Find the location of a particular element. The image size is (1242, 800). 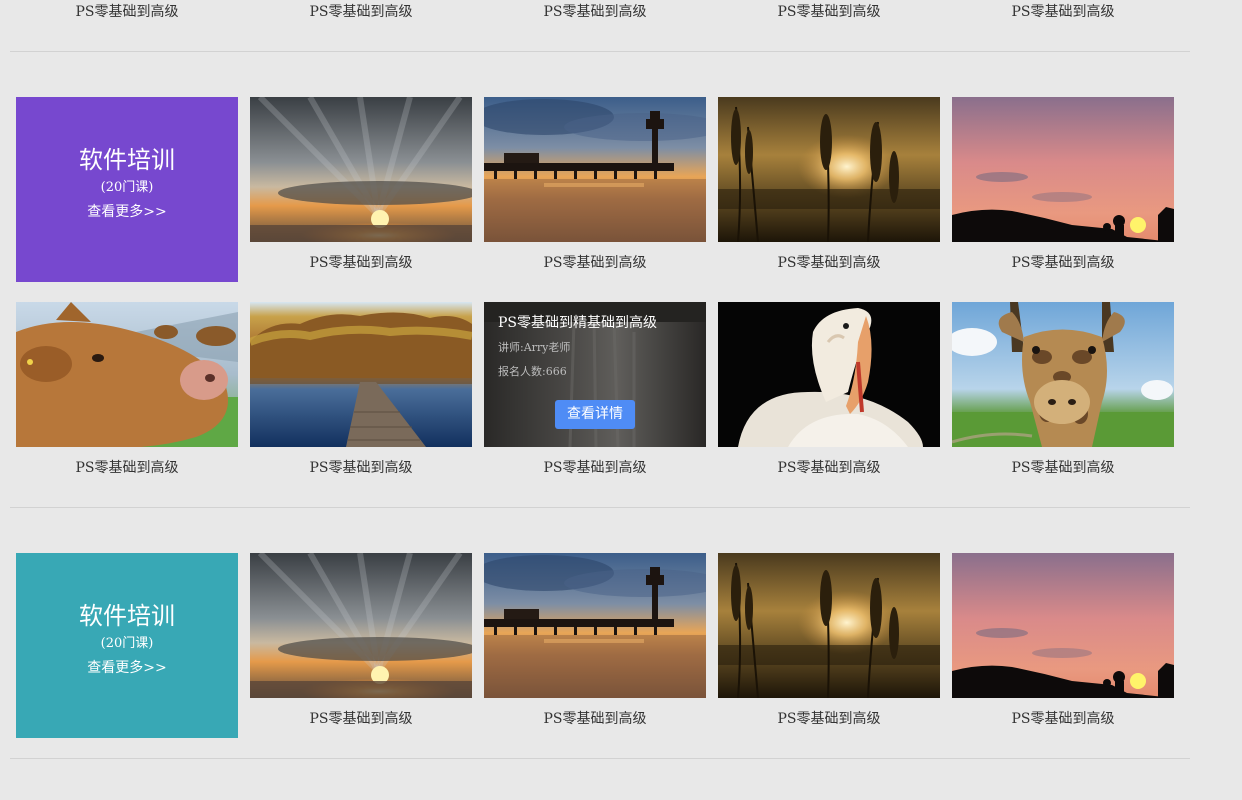

waterfall-image: PS零基础到精基础到高级 讲师:Arry老师 报名人数:666 查看详情 is located at coordinates (595, 374).